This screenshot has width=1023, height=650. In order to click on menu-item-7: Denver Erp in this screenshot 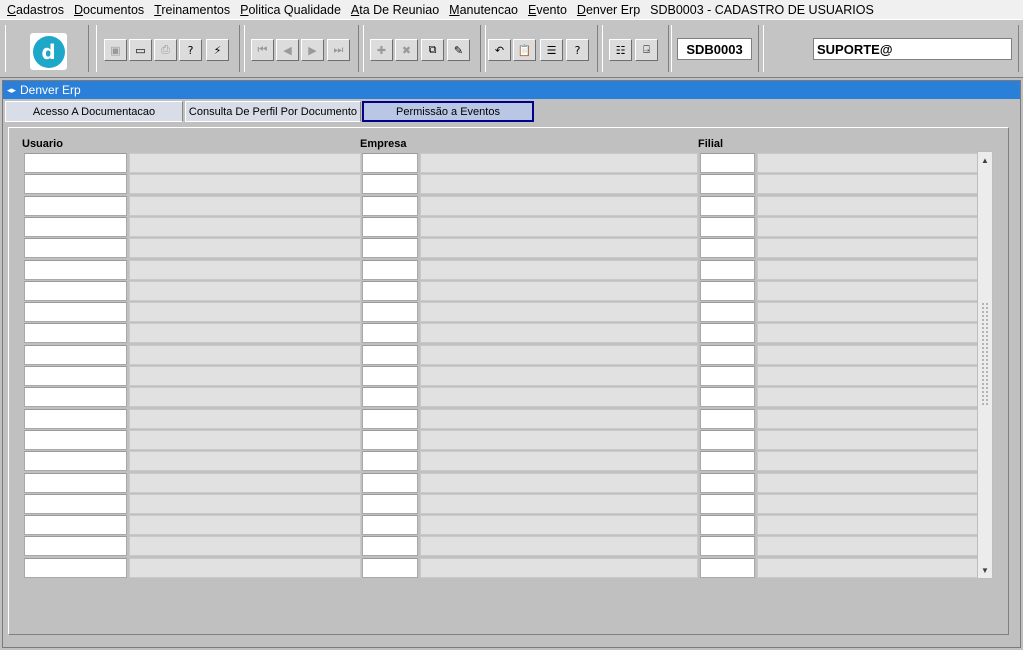, I will do `click(608, 10)`.